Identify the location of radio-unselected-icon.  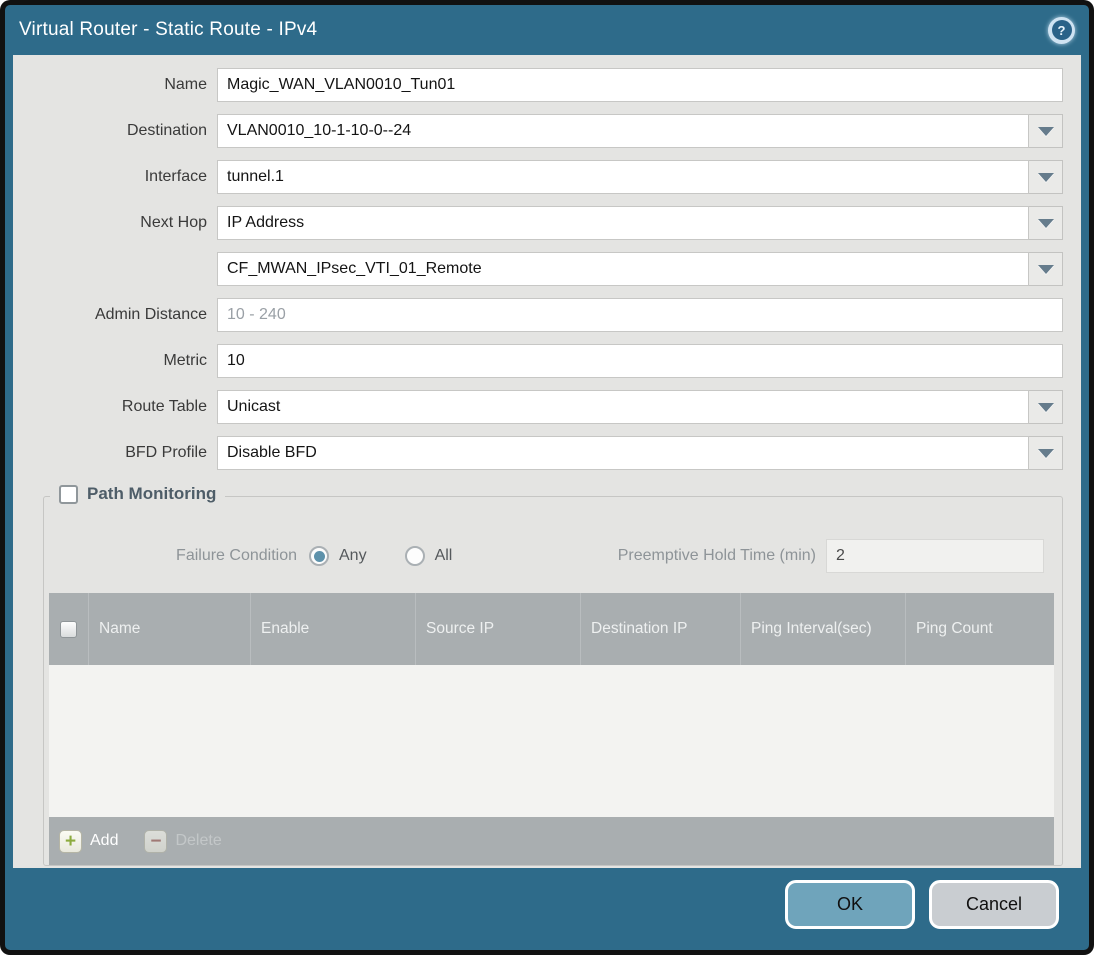
(414, 556).